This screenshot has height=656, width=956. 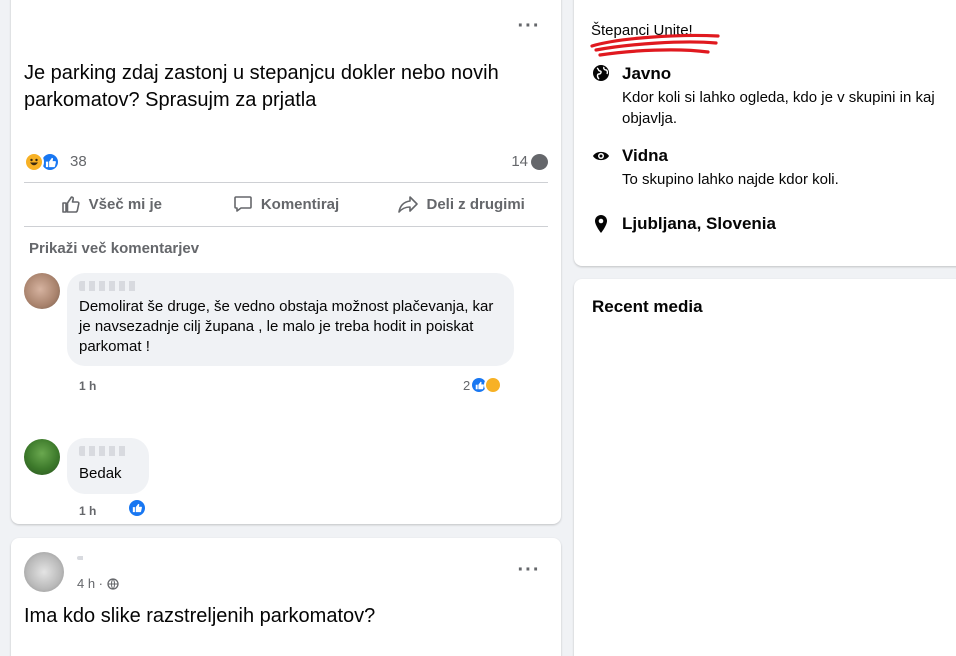 What do you see at coordinates (483, 385) in the screenshot?
I see `comment-reactions: 2` at bounding box center [483, 385].